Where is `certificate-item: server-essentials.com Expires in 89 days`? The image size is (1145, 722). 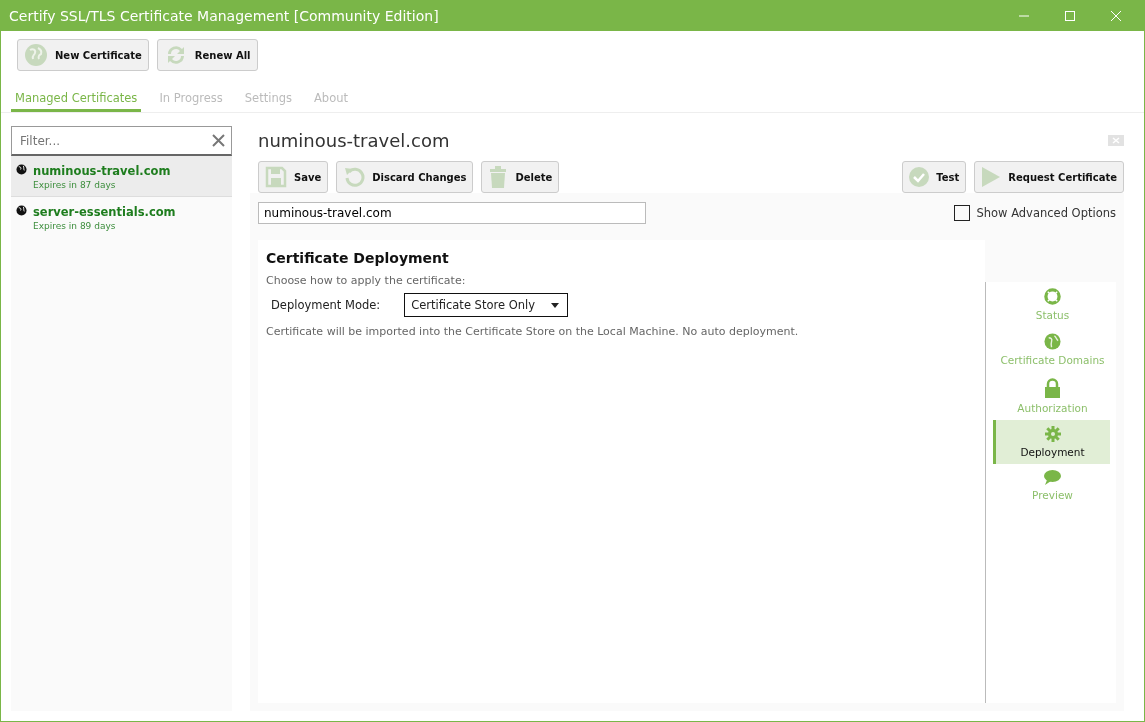 certificate-item: server-essentials.com Expires in 89 days is located at coordinates (121, 217).